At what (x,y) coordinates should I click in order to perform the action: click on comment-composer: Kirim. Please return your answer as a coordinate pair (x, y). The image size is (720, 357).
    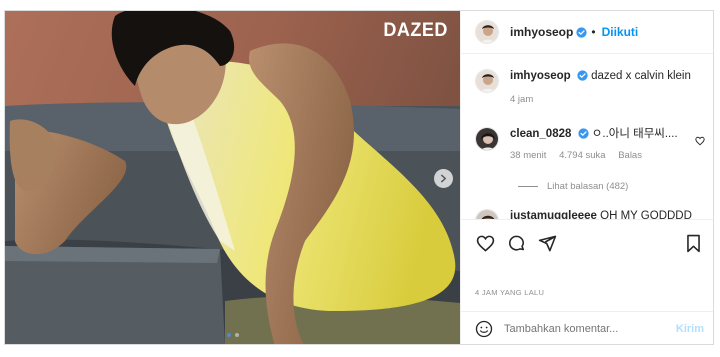
    Looking at the image, I should click on (587, 327).